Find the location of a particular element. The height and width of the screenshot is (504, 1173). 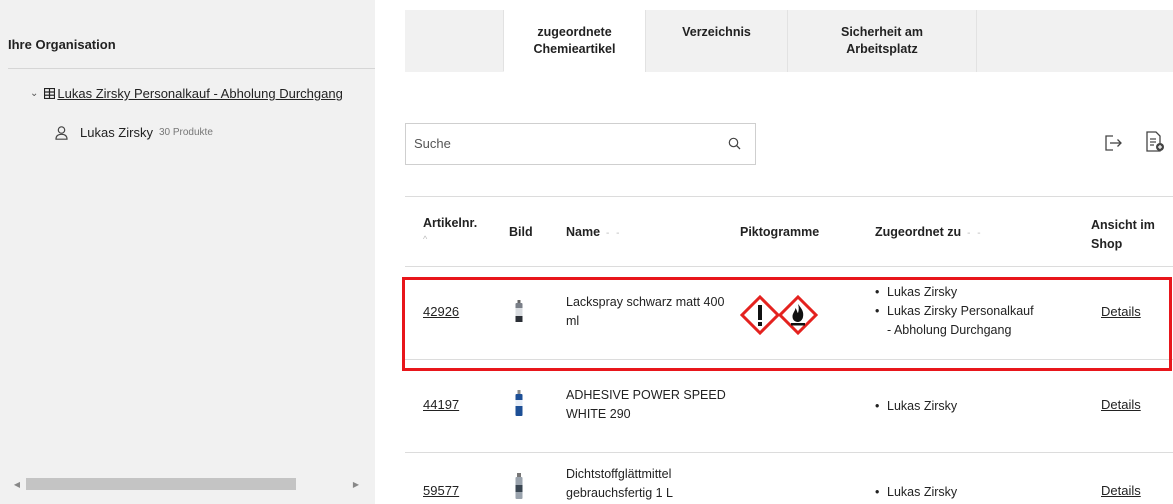

sidebar-divider is located at coordinates (191, 68).